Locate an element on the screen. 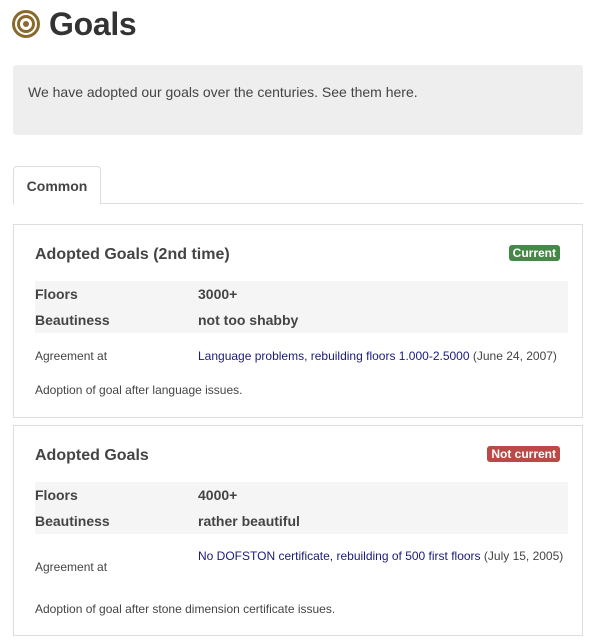  spec-value: not too shabby is located at coordinates (248, 320).